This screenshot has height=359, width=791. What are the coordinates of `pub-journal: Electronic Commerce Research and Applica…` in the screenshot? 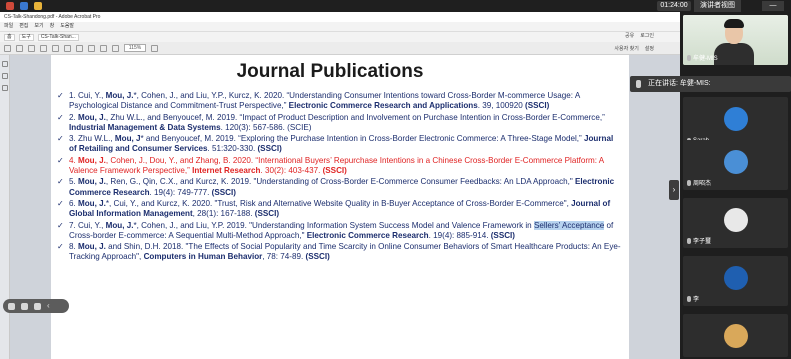 It's located at (383, 106).